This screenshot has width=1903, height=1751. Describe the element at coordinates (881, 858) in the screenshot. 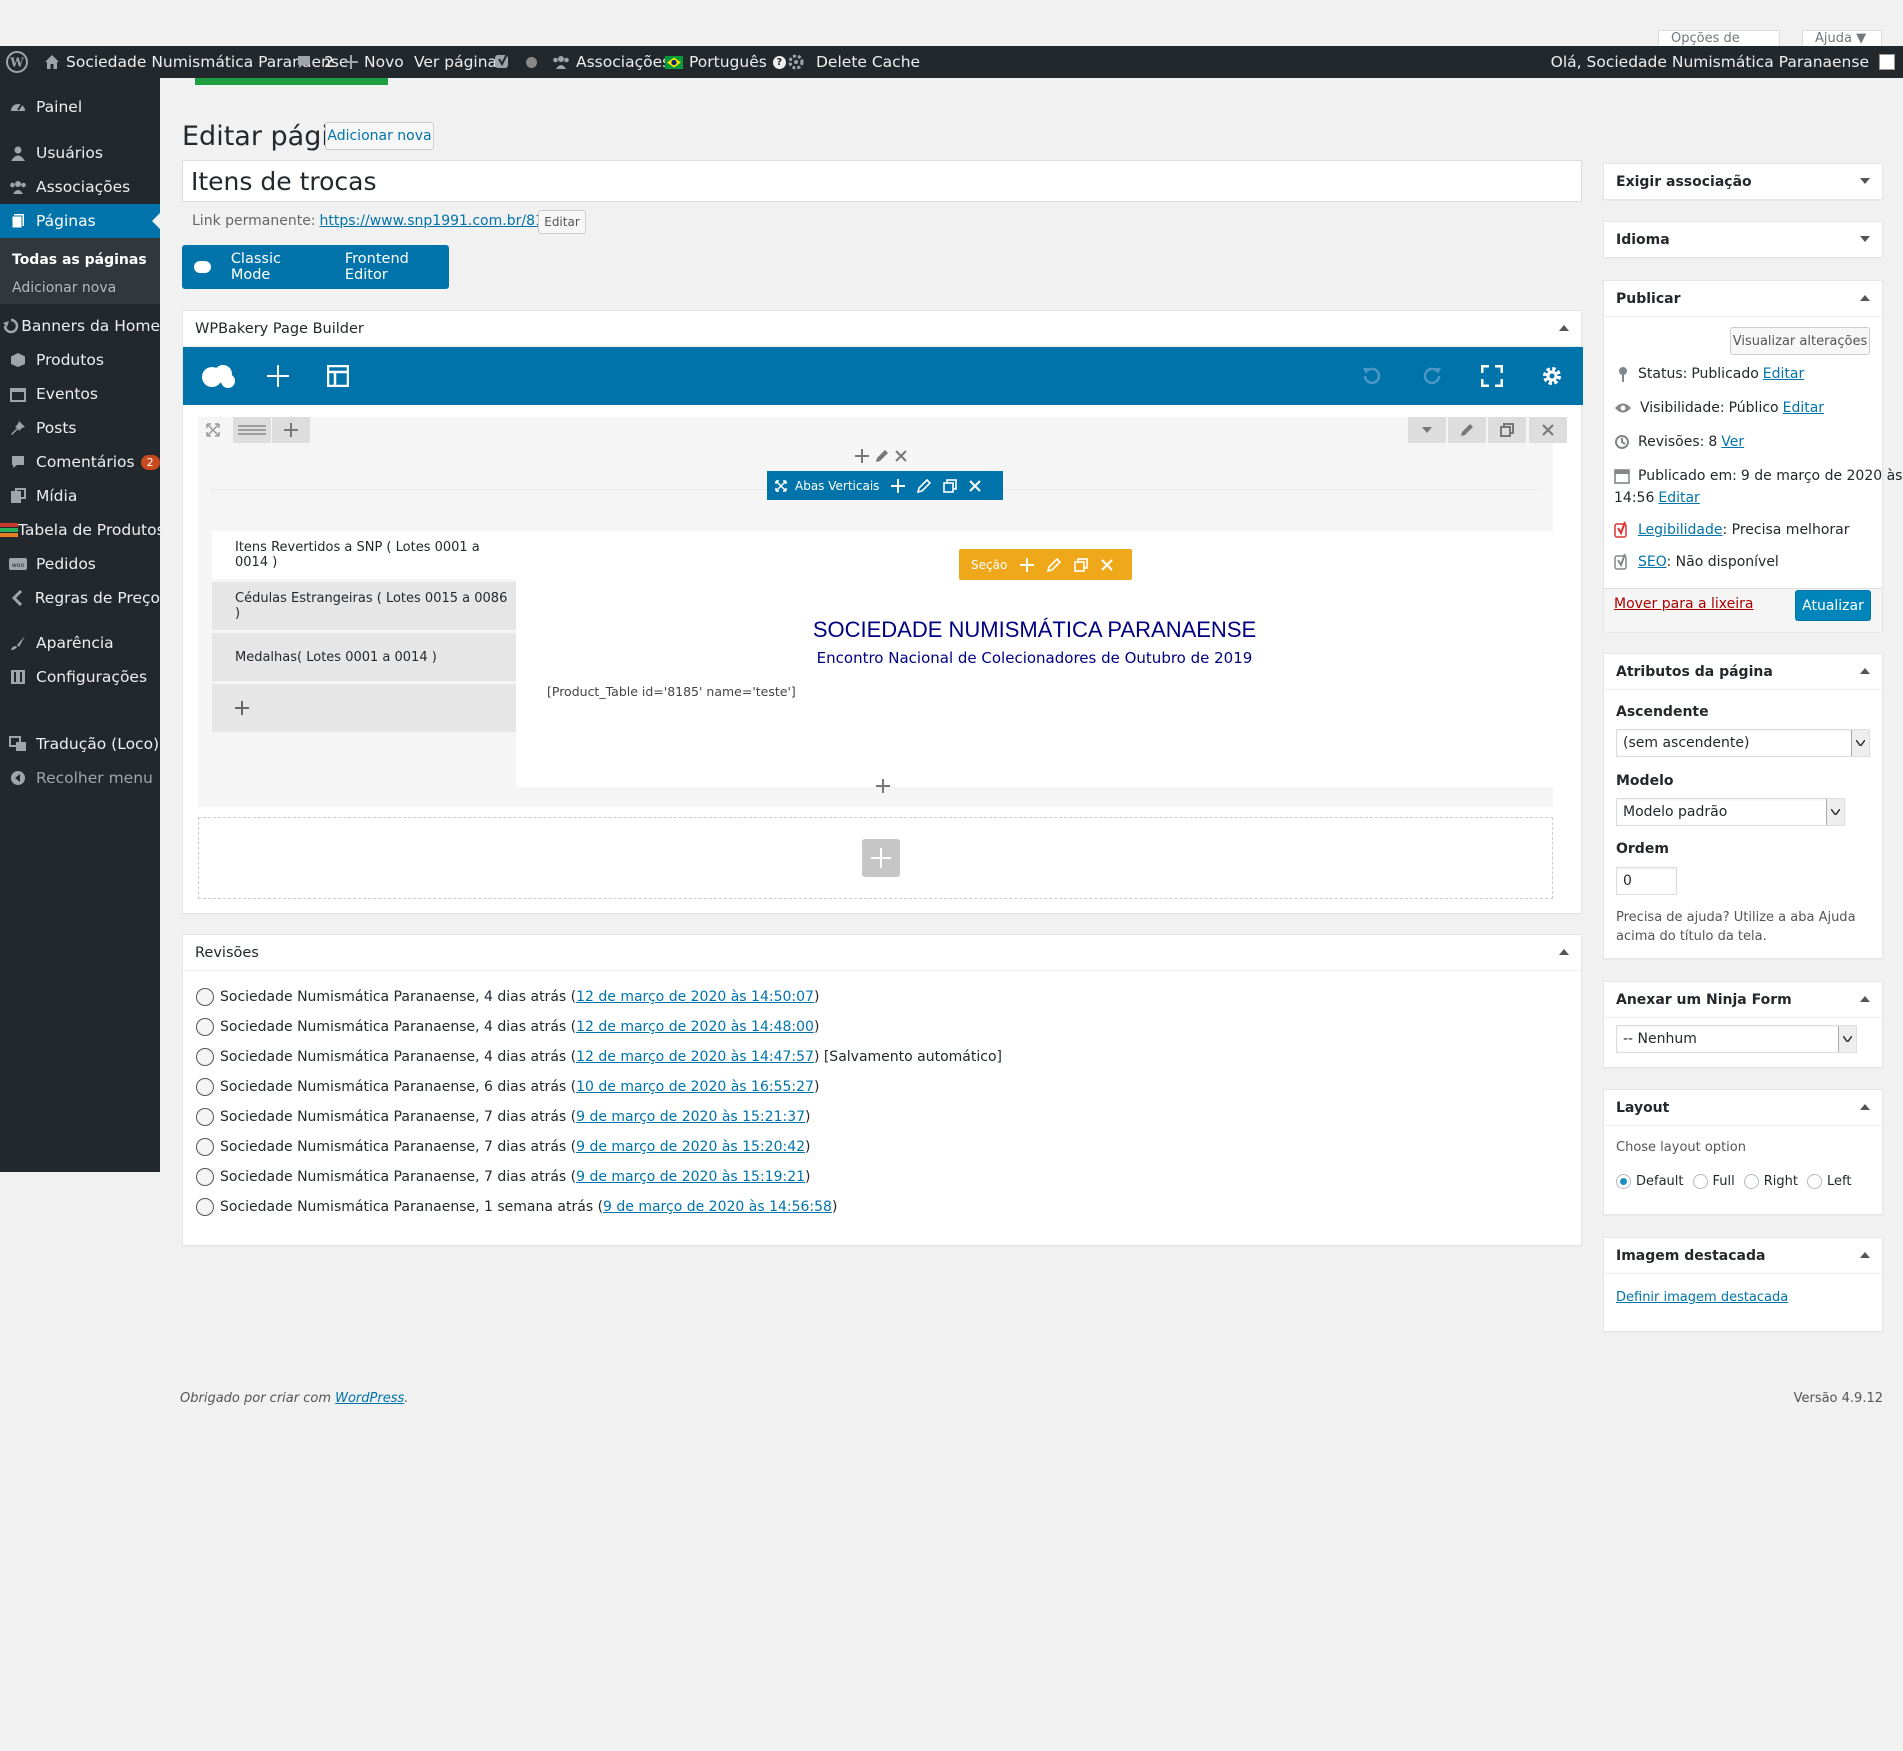

I see `add-element-button` at that location.